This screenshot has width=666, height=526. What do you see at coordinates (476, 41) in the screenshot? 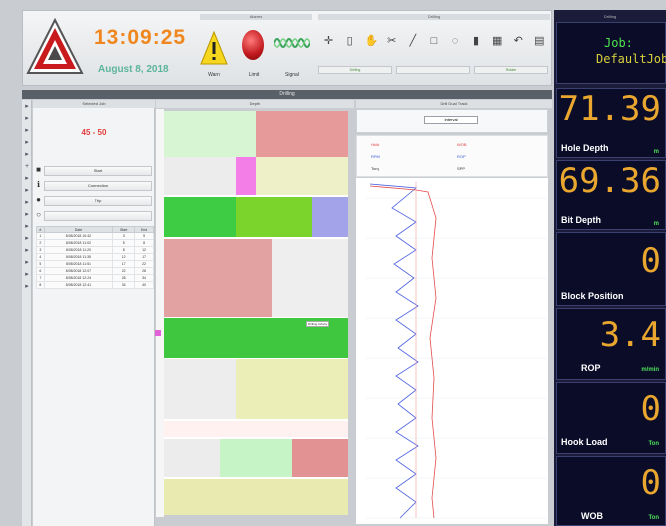
I see `bar-icon: ▮` at bounding box center [476, 41].